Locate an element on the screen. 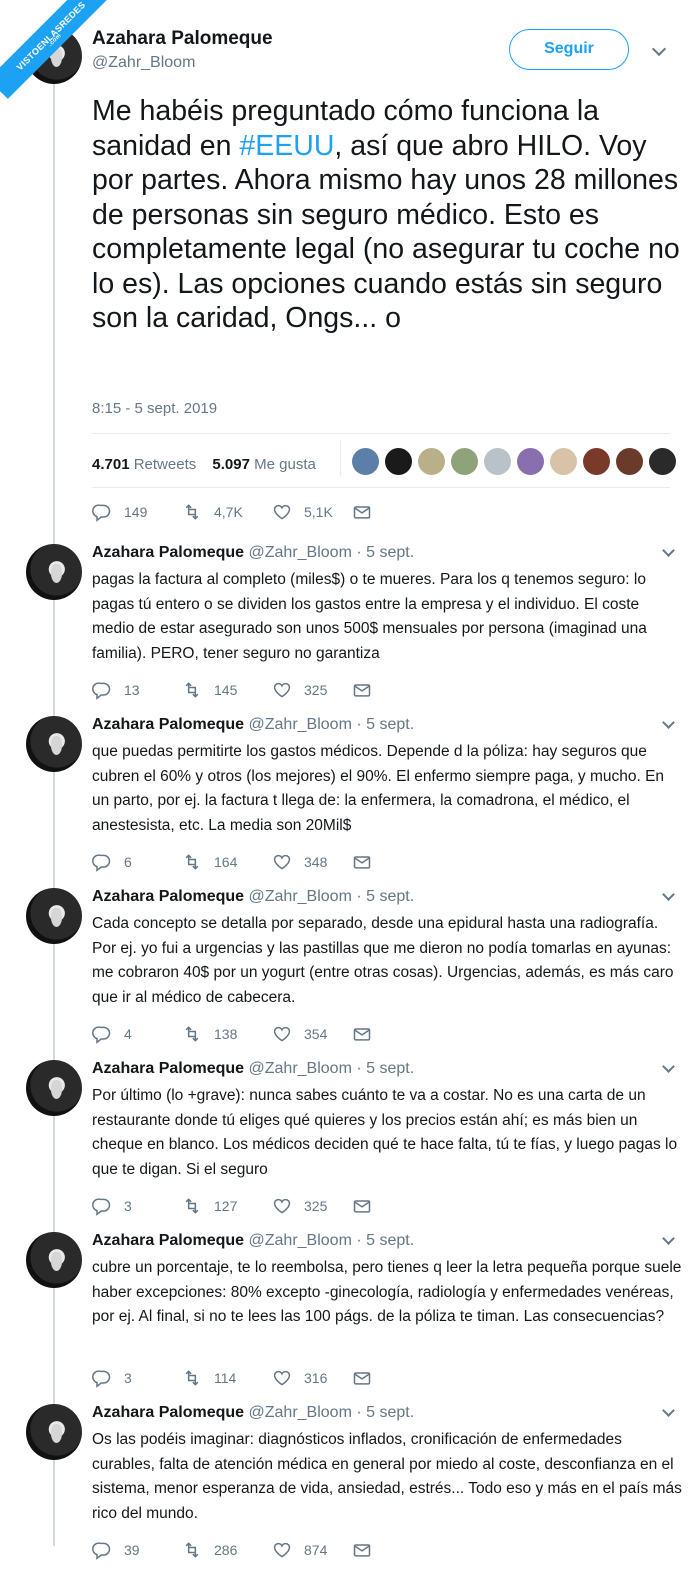  retweet-count: 138 is located at coordinates (226, 1034).